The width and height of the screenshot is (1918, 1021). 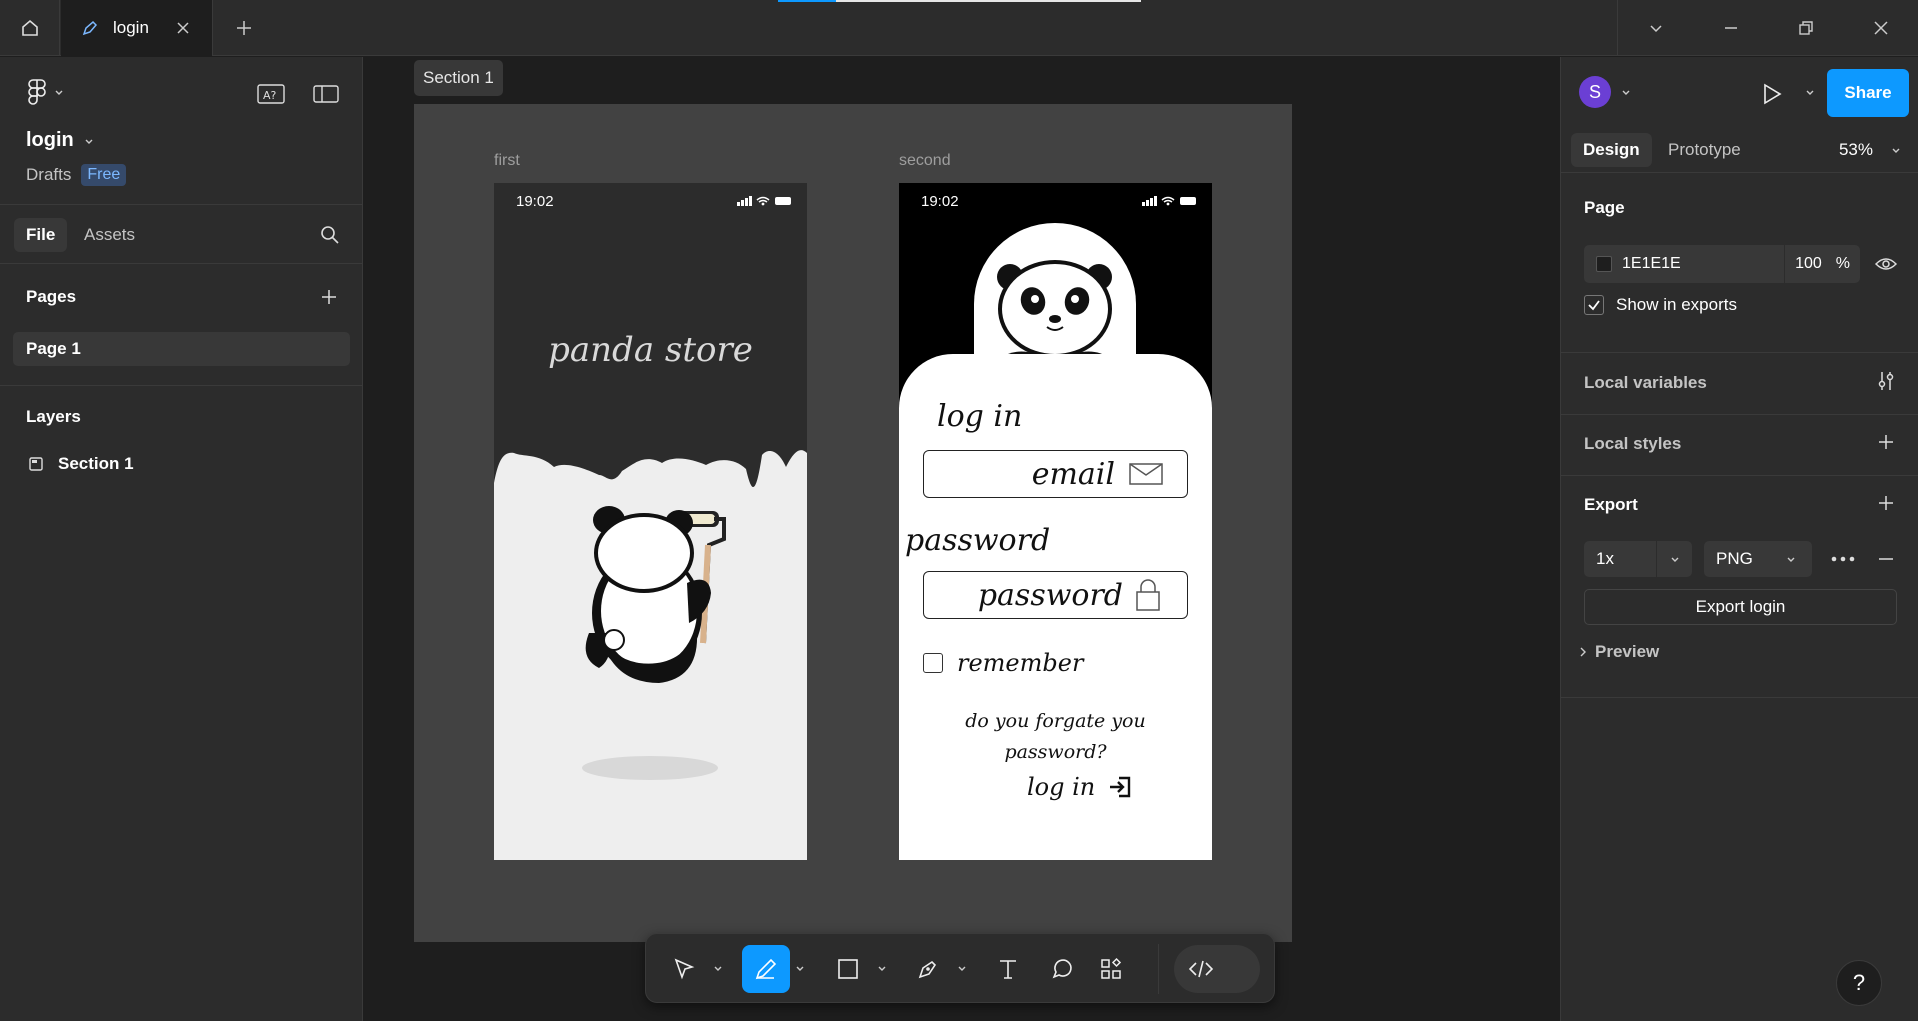 I want to click on visibility-toggle, so click(x=1886, y=264).